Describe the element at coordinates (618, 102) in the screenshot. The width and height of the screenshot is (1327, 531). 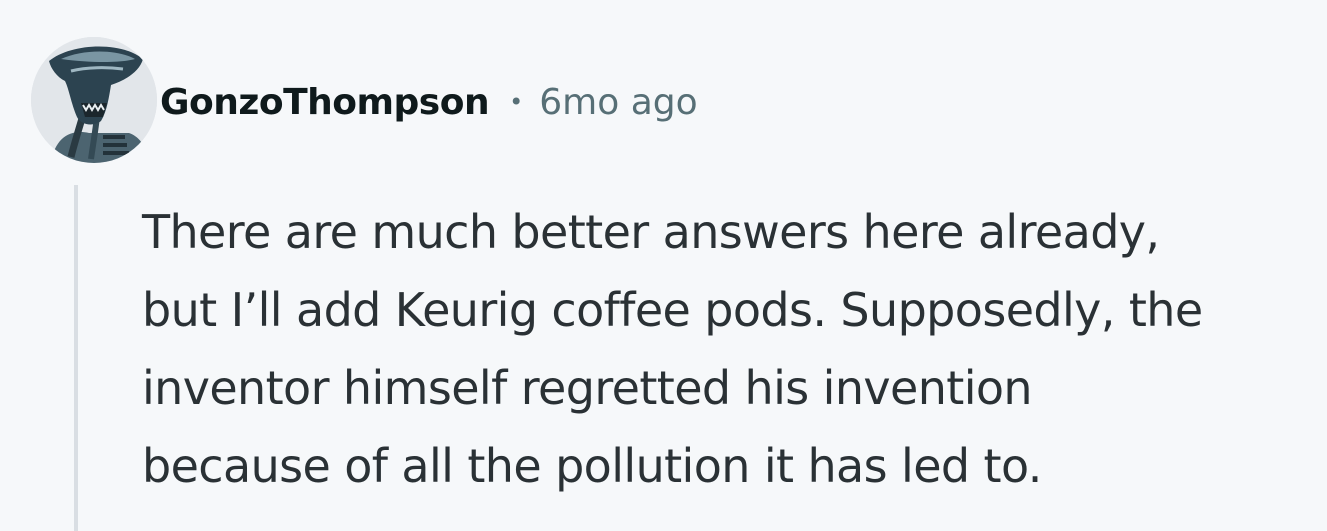
I see `timestamp: 6mo ago` at that location.